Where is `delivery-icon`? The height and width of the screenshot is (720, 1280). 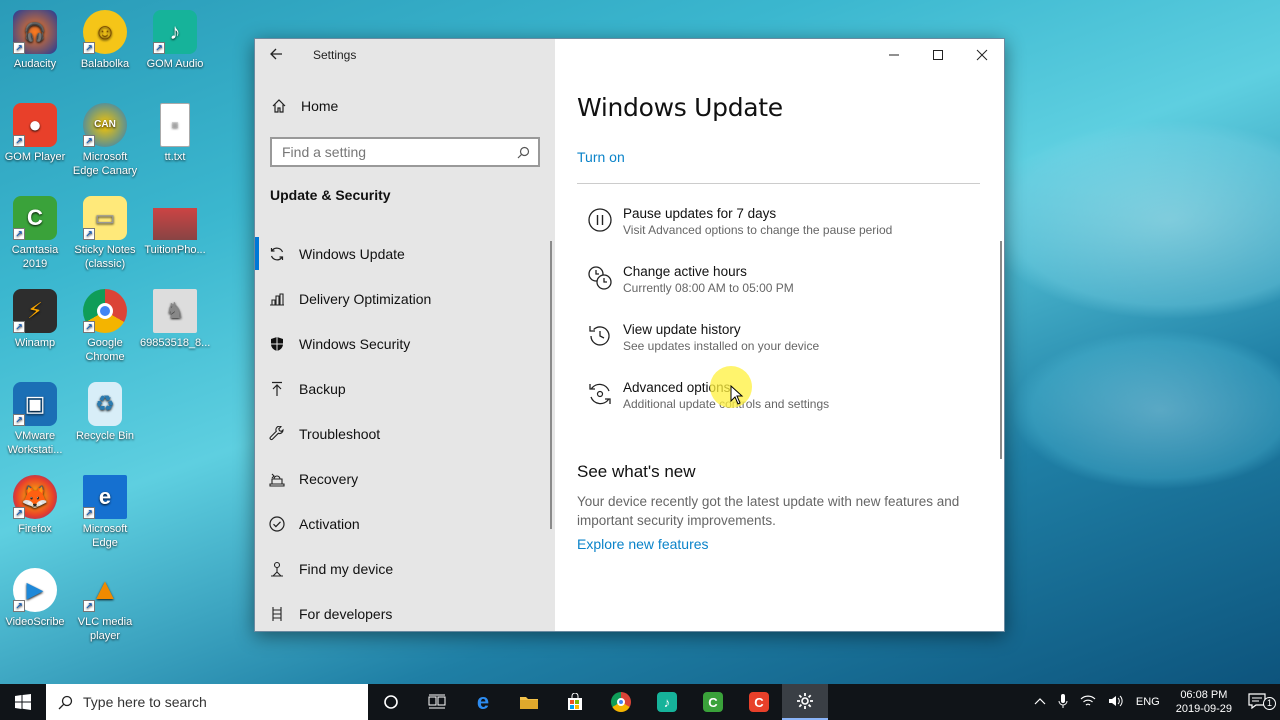
delivery-icon is located at coordinates (277, 299).